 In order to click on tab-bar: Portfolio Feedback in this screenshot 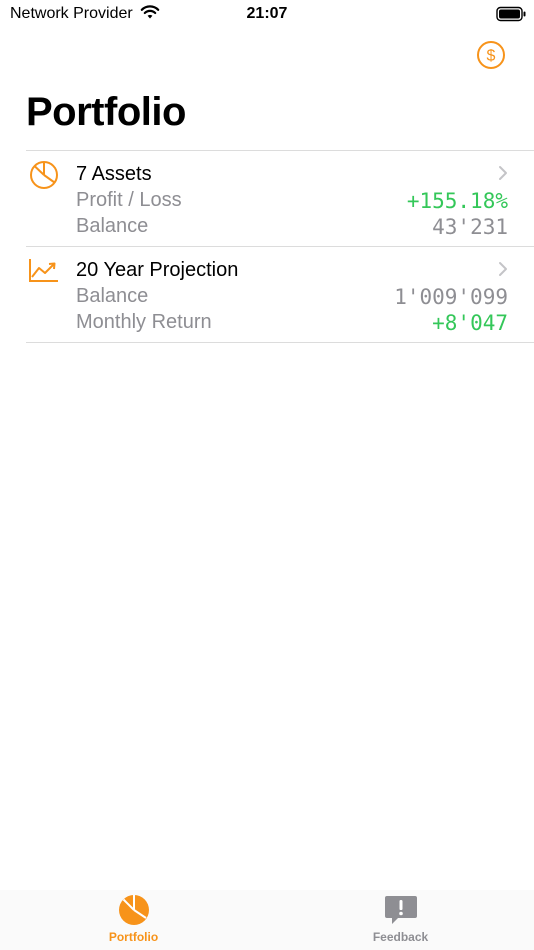, I will do `click(267, 920)`.